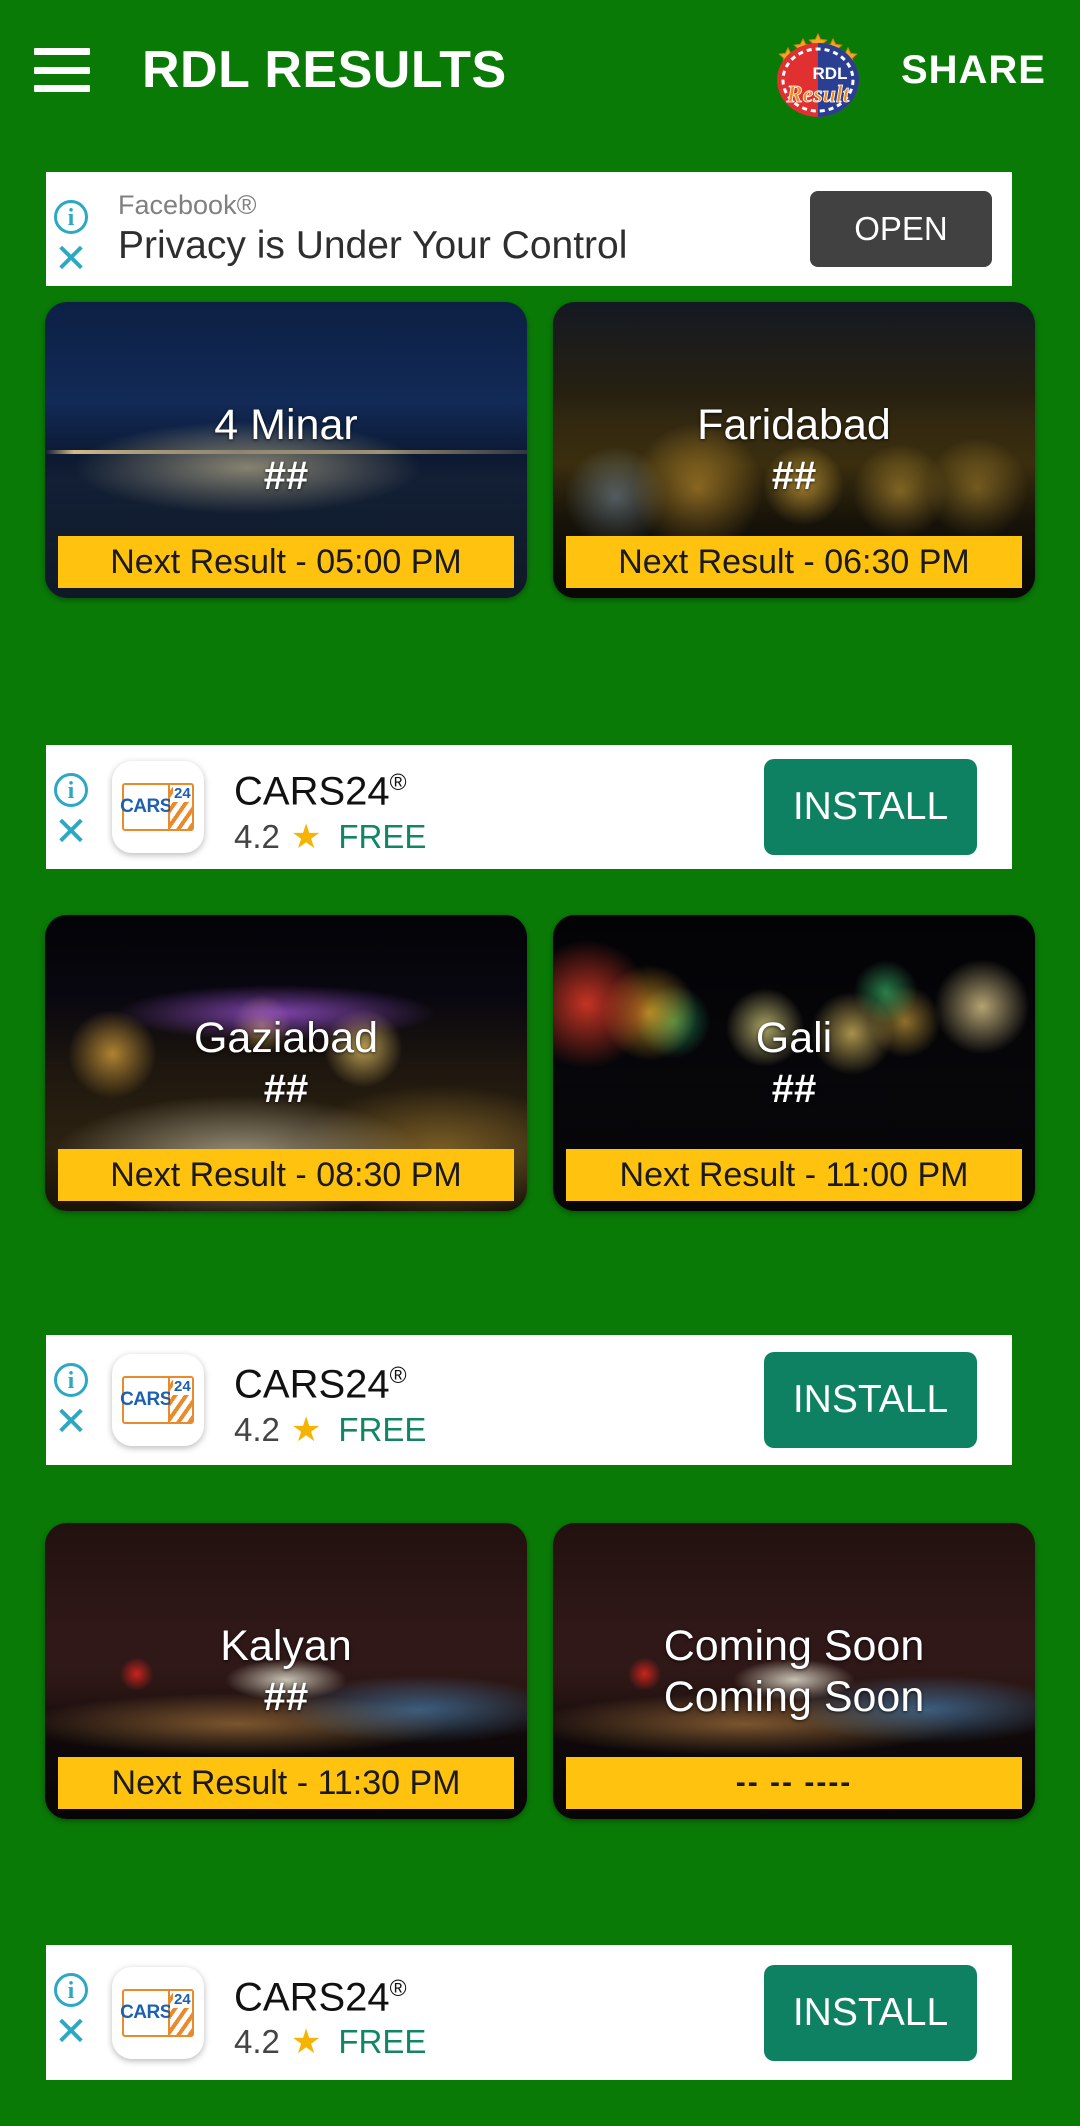  I want to click on ad-open-button: OPEN, so click(901, 229).